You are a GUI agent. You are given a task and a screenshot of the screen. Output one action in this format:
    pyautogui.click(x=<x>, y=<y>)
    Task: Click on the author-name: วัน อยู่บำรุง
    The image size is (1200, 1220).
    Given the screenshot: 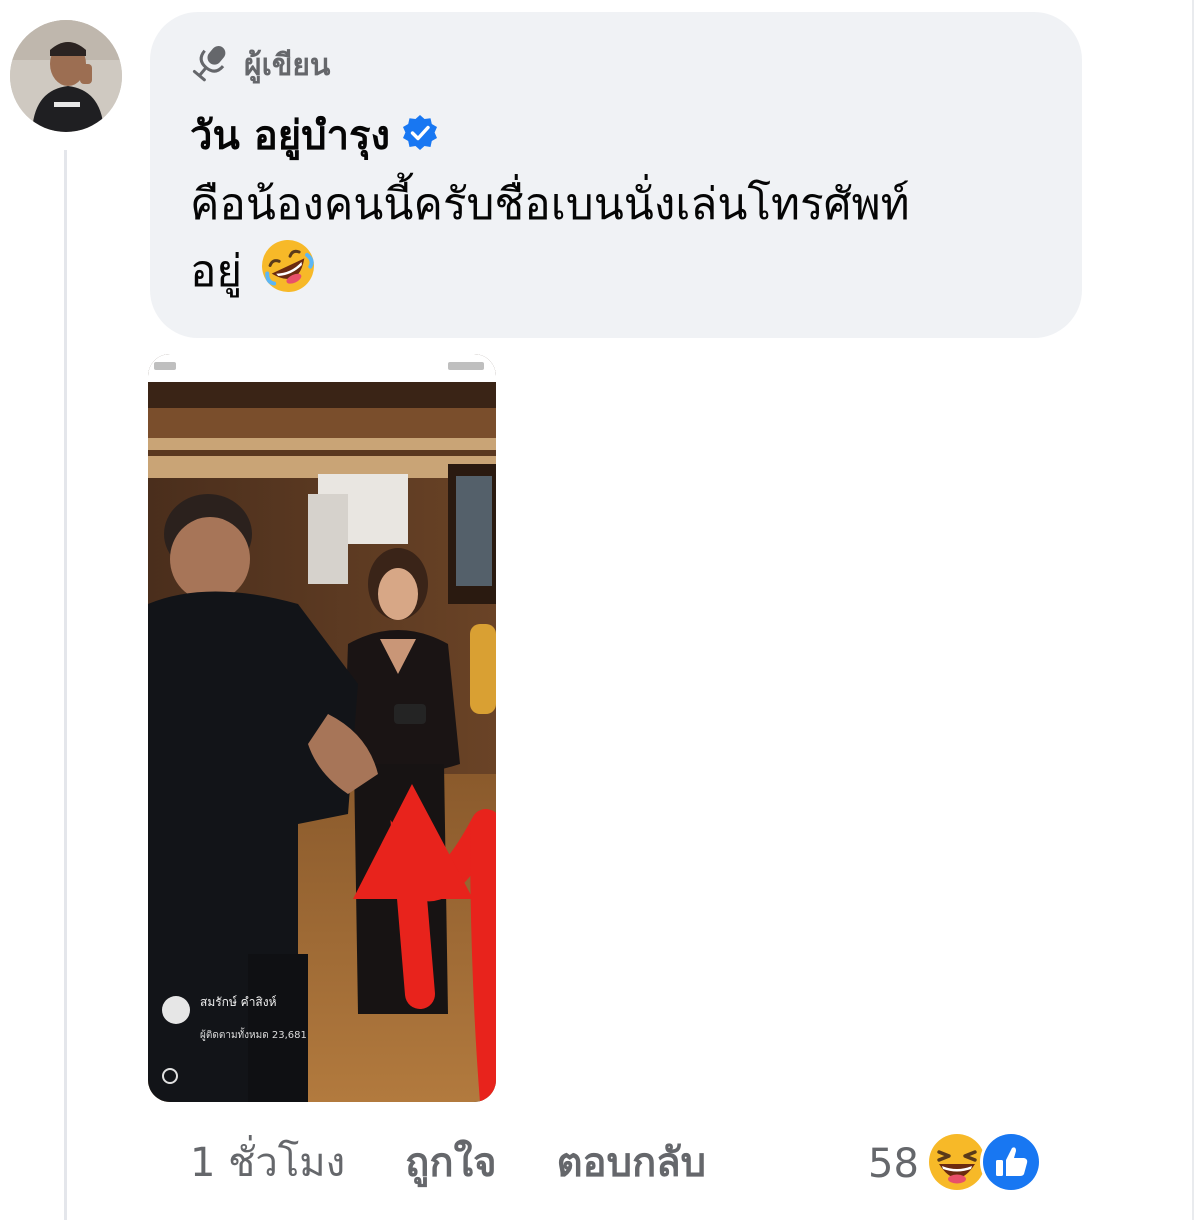 What is the action you would take?
    pyautogui.click(x=290, y=135)
    